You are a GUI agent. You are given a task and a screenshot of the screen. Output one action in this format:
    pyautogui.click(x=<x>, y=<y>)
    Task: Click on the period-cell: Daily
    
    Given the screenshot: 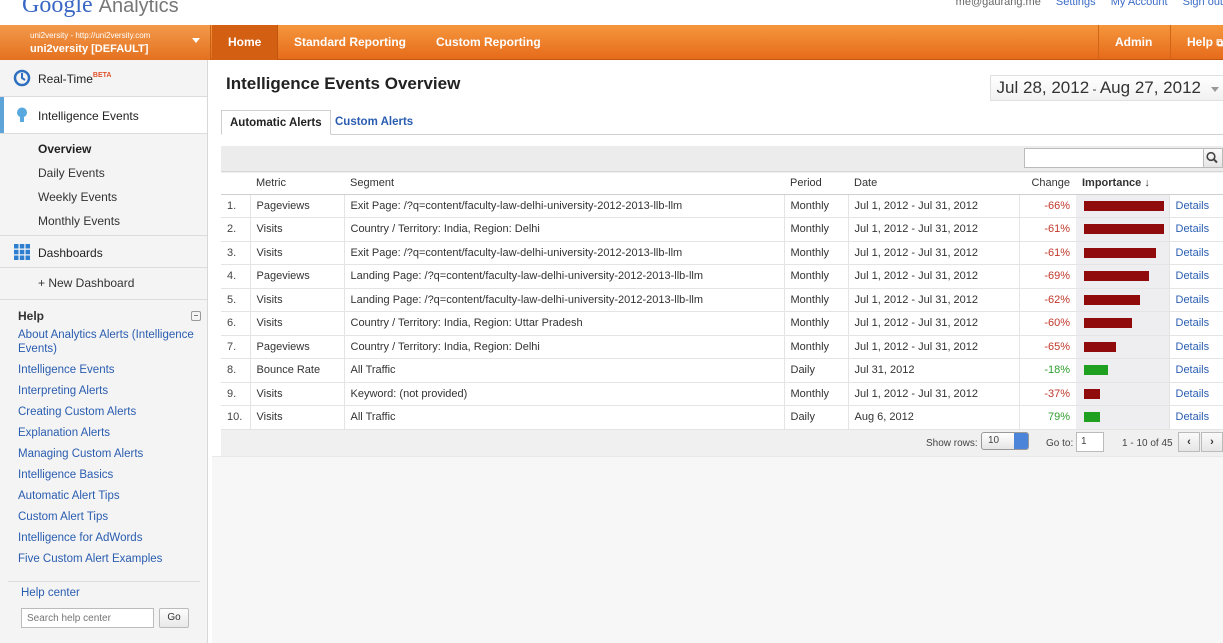 What is the action you would take?
    pyautogui.click(x=816, y=417)
    